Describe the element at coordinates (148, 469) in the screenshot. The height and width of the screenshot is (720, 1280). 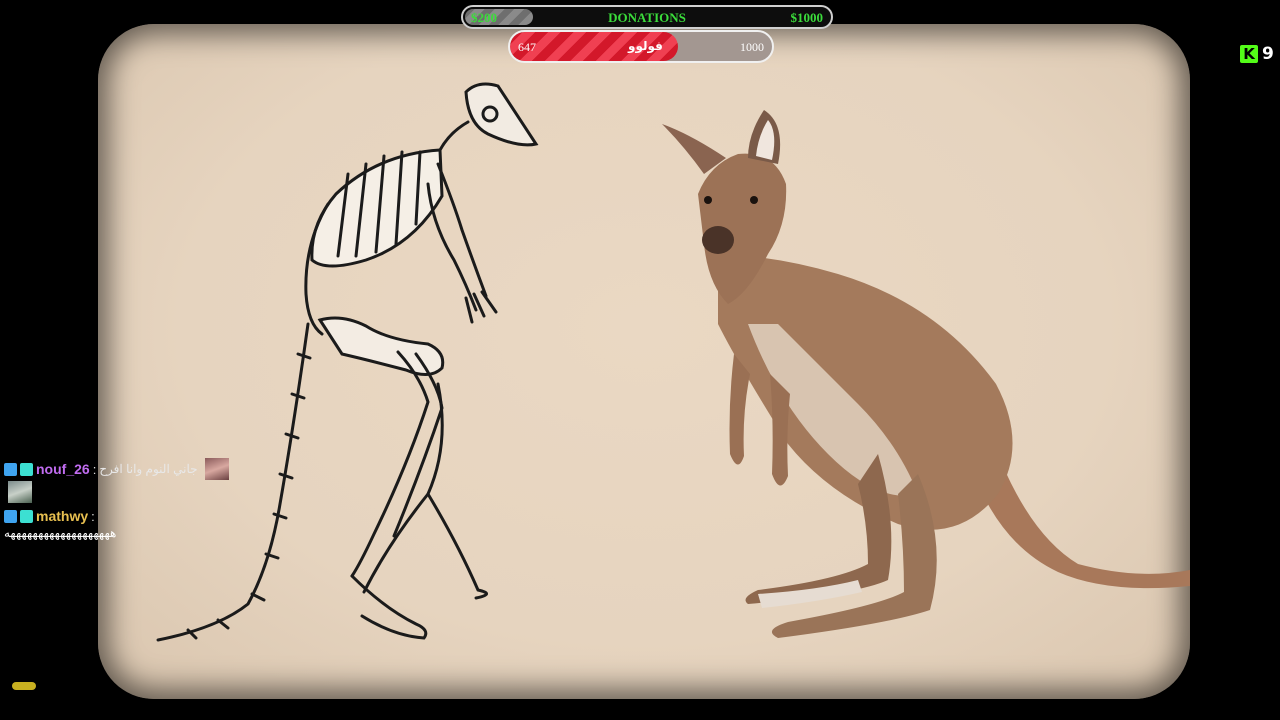
I see `chat-message-text: جاني النوم وانا افرح` at that location.